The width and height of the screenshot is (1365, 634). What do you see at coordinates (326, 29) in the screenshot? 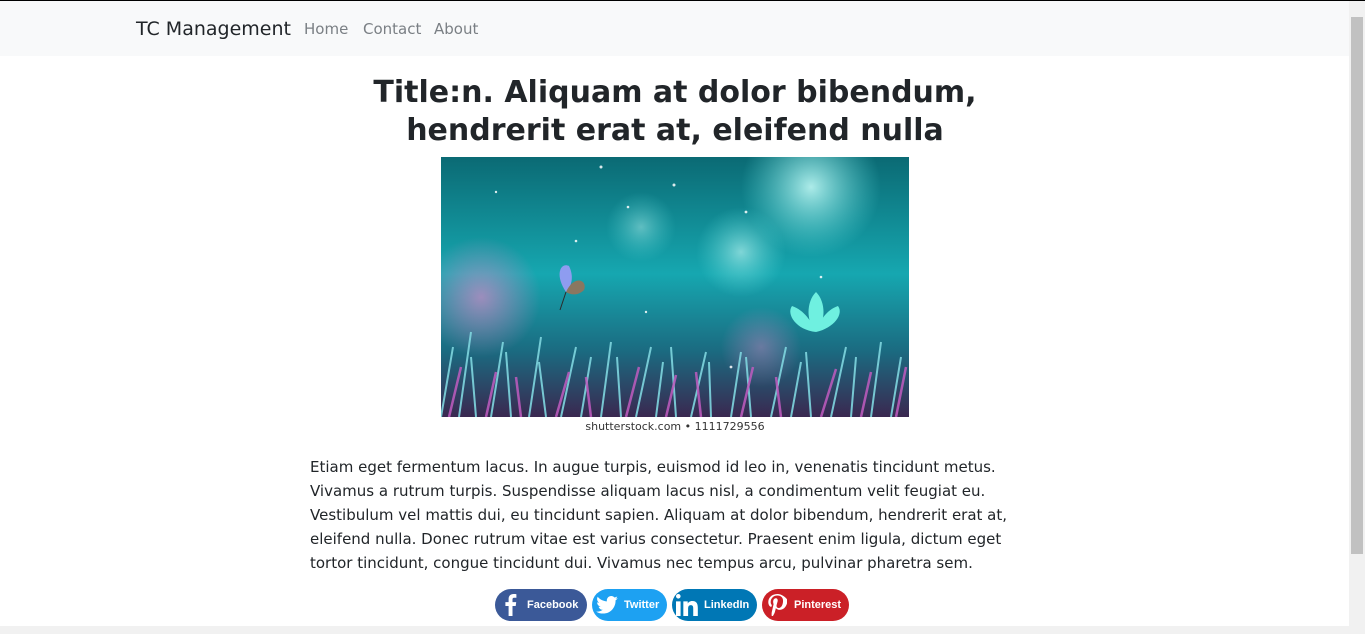
I see `nav-link-home: Home` at bounding box center [326, 29].